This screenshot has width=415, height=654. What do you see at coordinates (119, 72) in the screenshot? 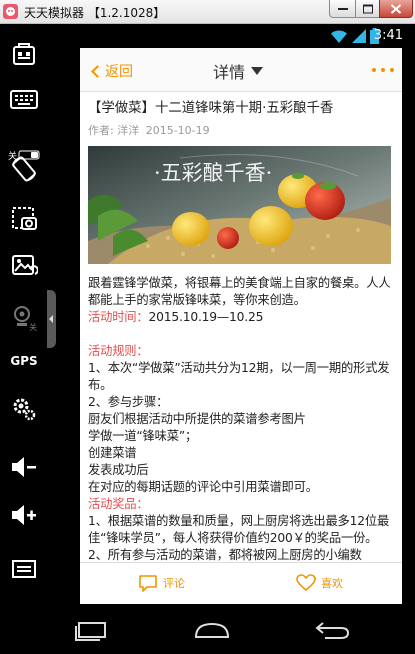
I see `back-label: 返回` at bounding box center [119, 72].